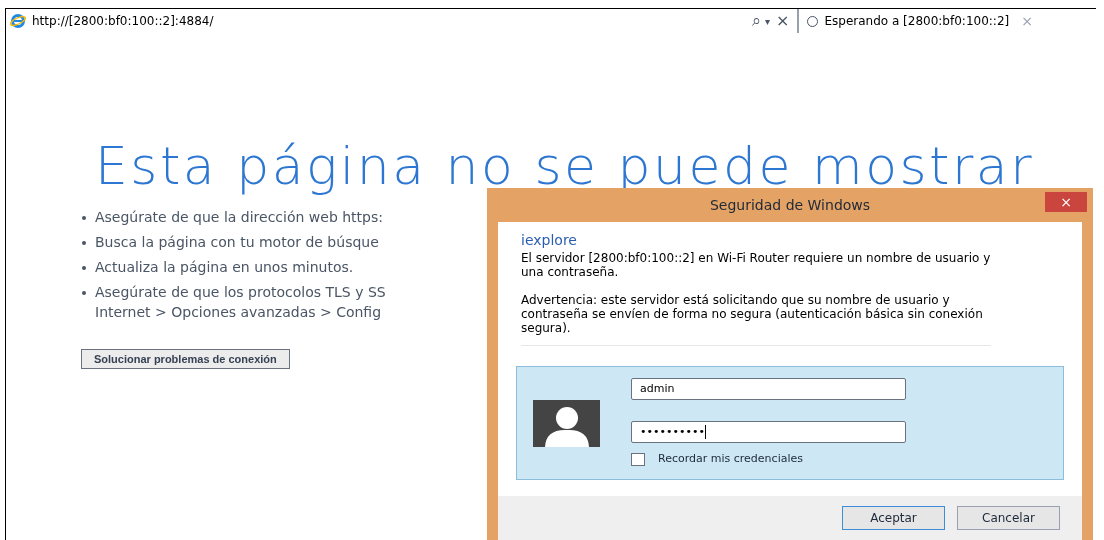  Describe the element at coordinates (638, 459) in the screenshot. I see `remember-checkbox` at that location.